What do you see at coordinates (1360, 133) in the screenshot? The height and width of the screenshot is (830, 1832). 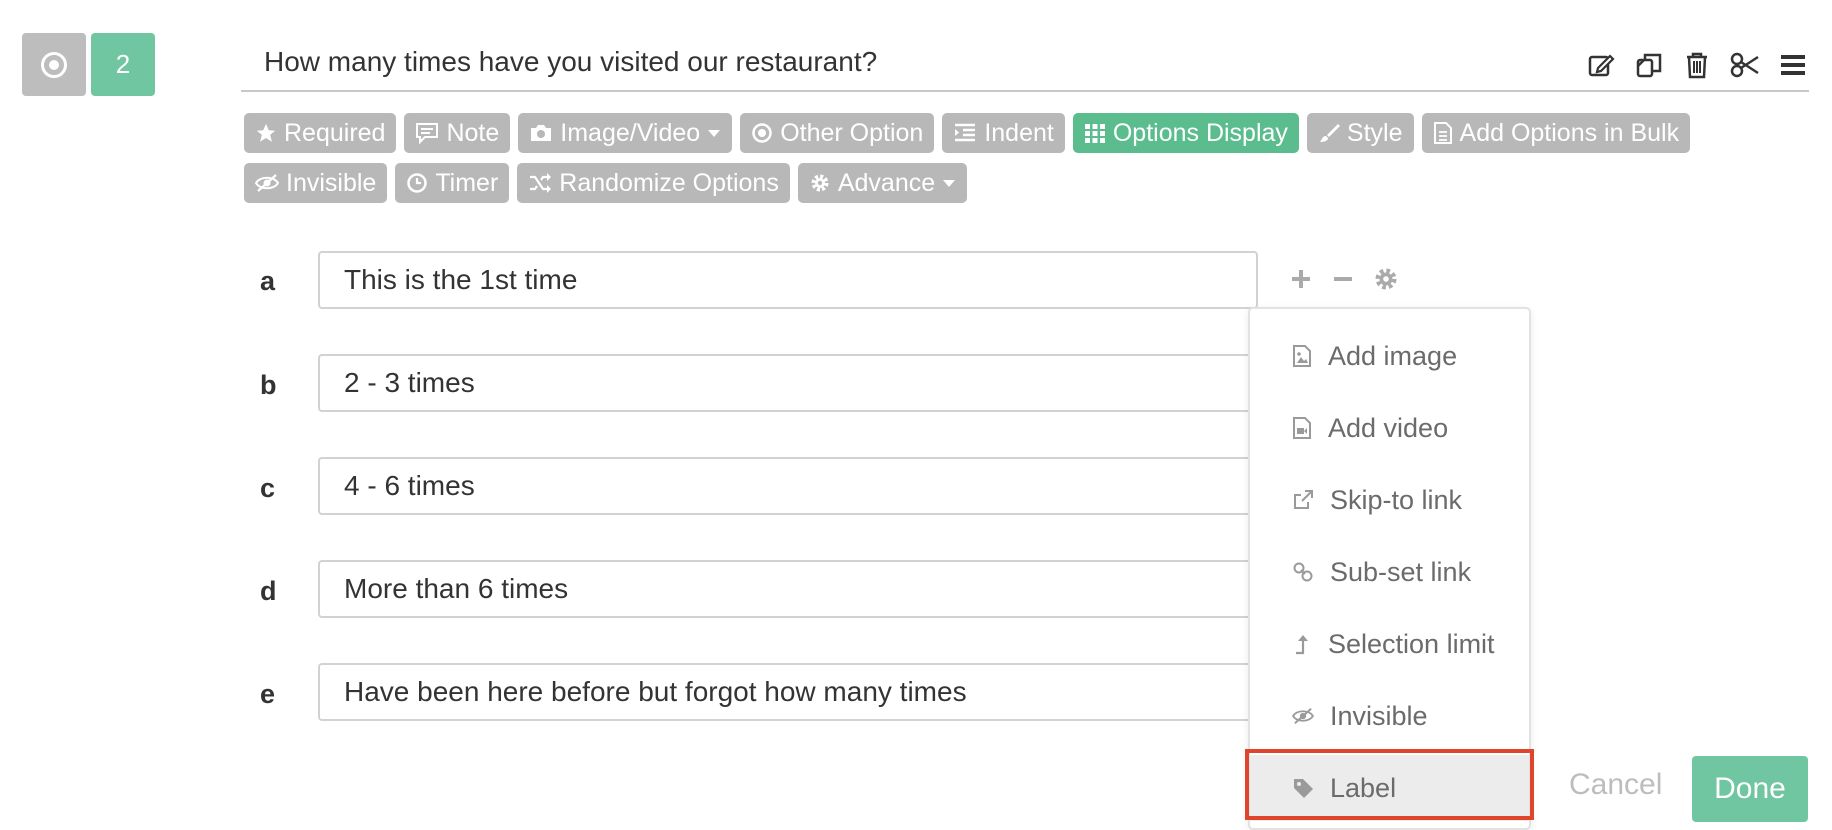 I see `style-button: Style` at bounding box center [1360, 133].